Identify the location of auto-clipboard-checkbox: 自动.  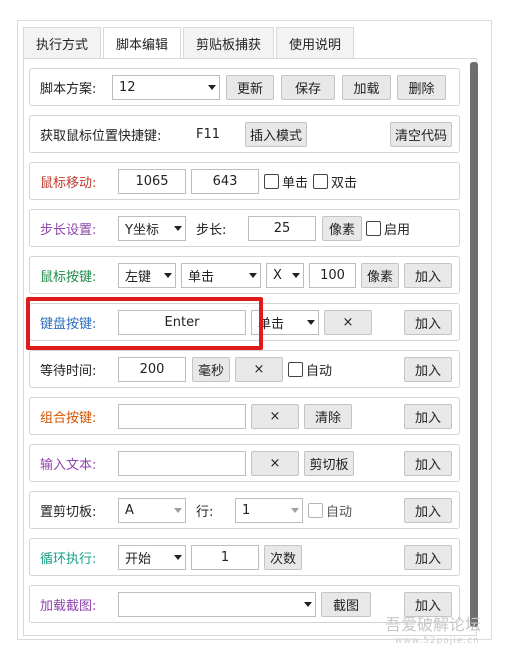
(330, 510).